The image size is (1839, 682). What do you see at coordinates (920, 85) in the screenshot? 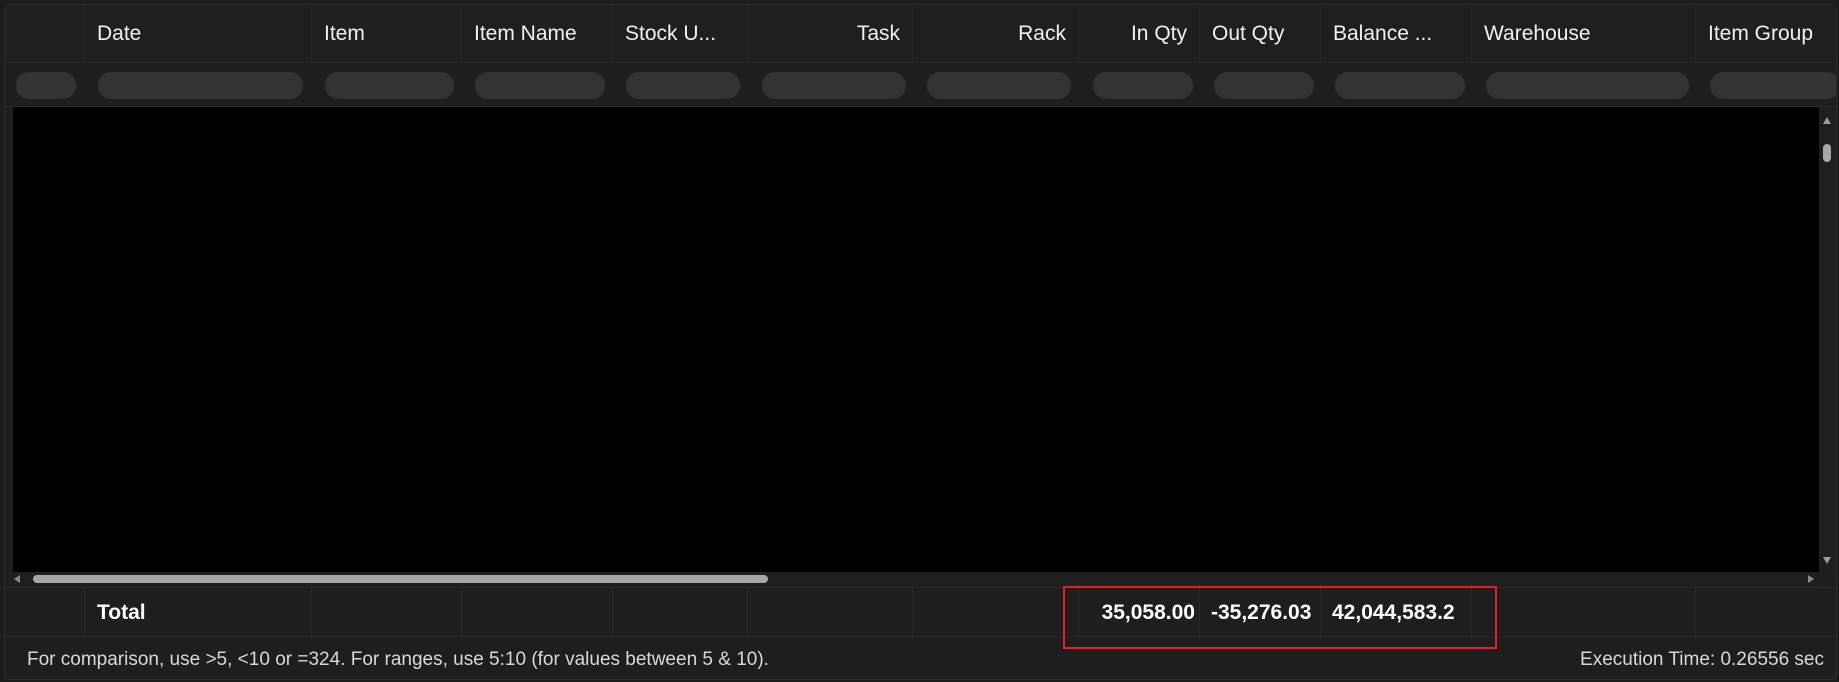
I see `filter-row` at bounding box center [920, 85].